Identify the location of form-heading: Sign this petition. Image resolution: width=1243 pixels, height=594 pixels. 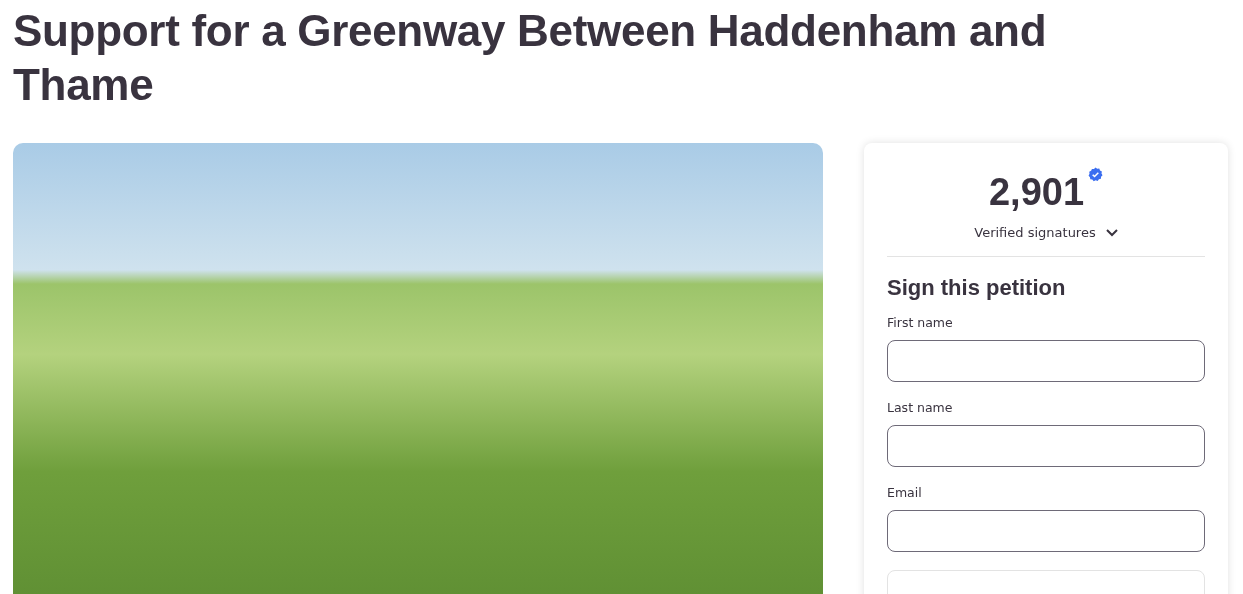
(977, 288).